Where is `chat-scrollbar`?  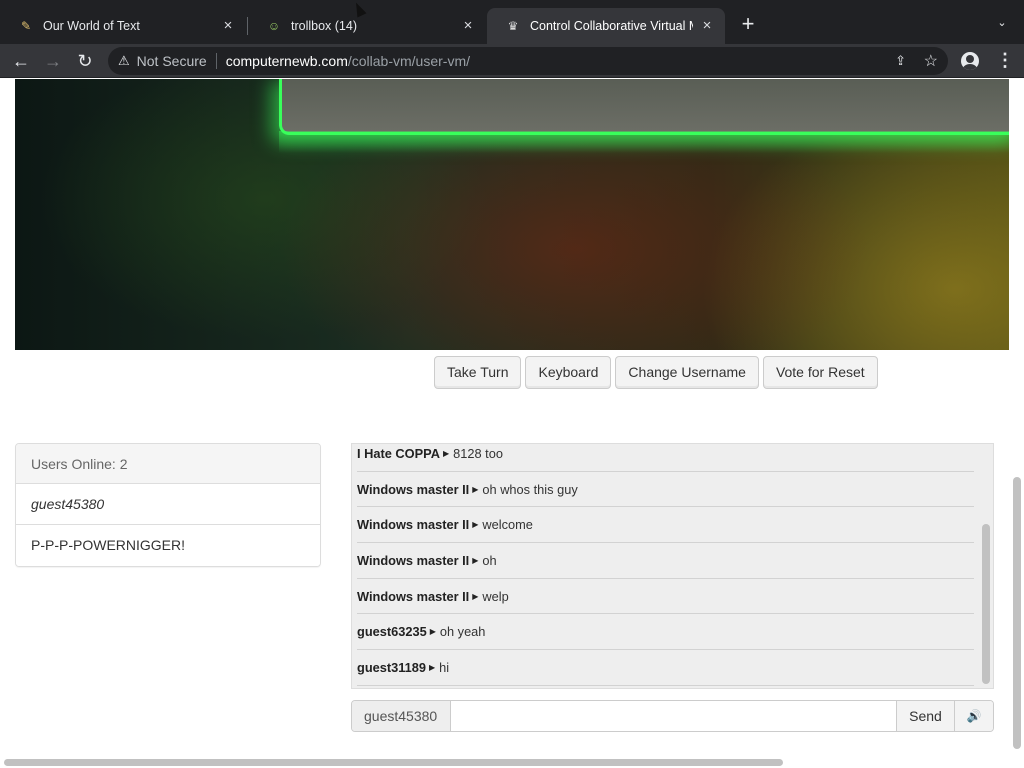
chat-scrollbar is located at coordinates (986, 604).